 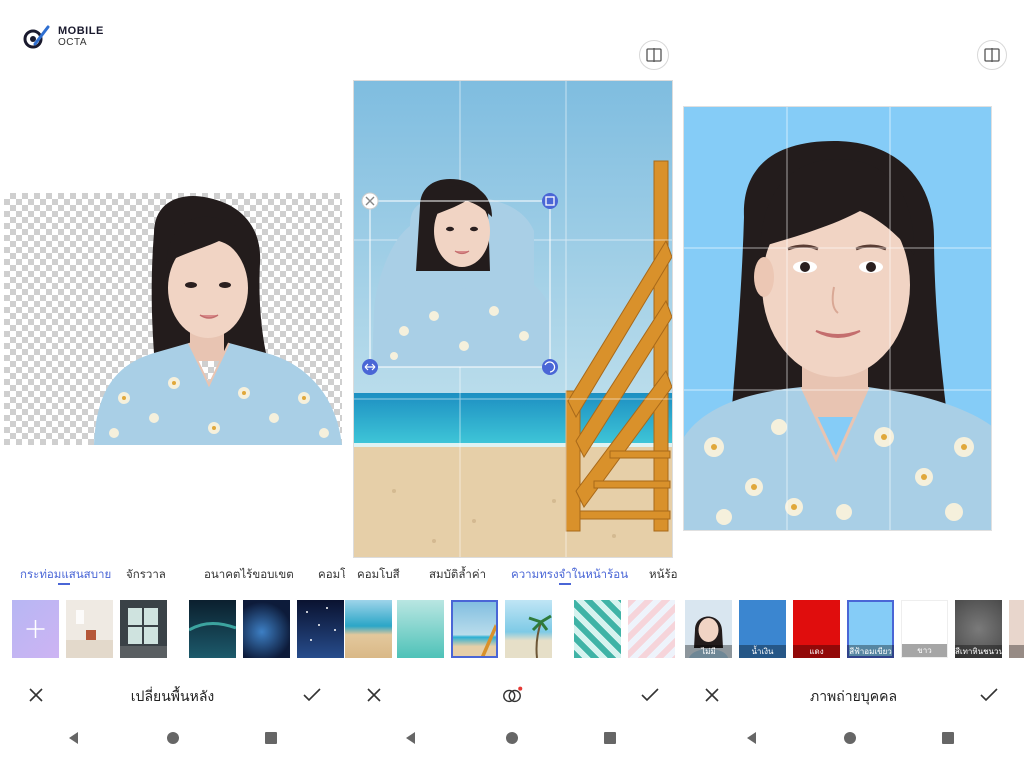 What do you see at coordinates (266, 629) in the screenshot?
I see `thumbnail-planet` at bounding box center [266, 629].